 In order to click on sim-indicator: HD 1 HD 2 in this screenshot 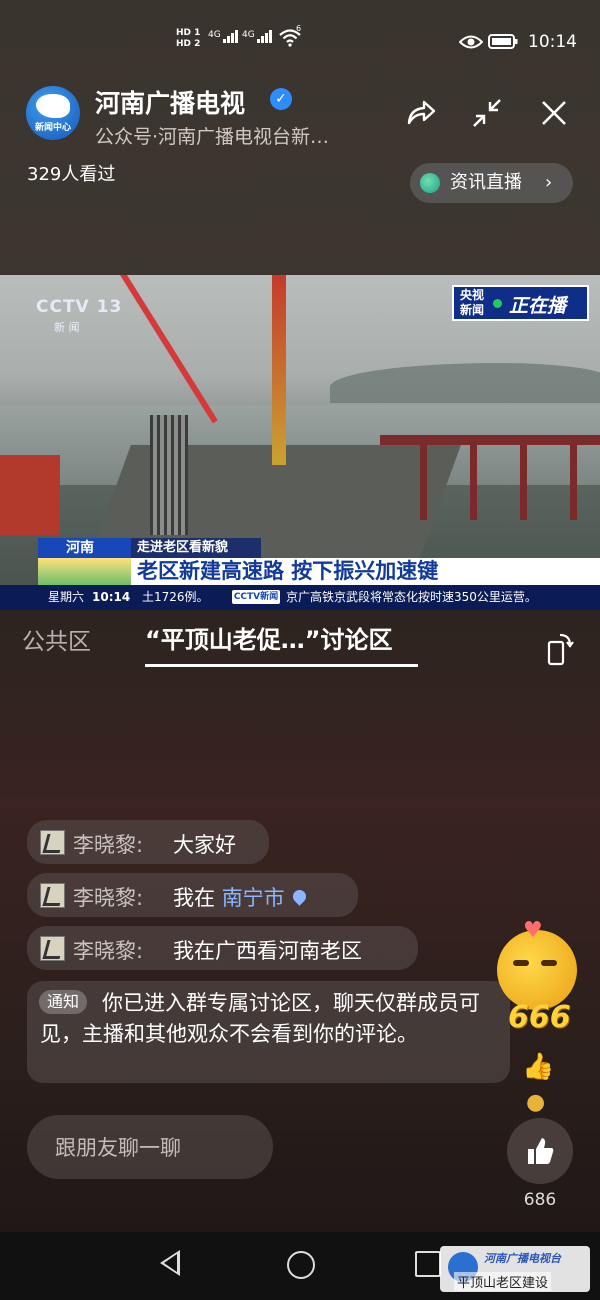, I will do `click(188, 38)`.